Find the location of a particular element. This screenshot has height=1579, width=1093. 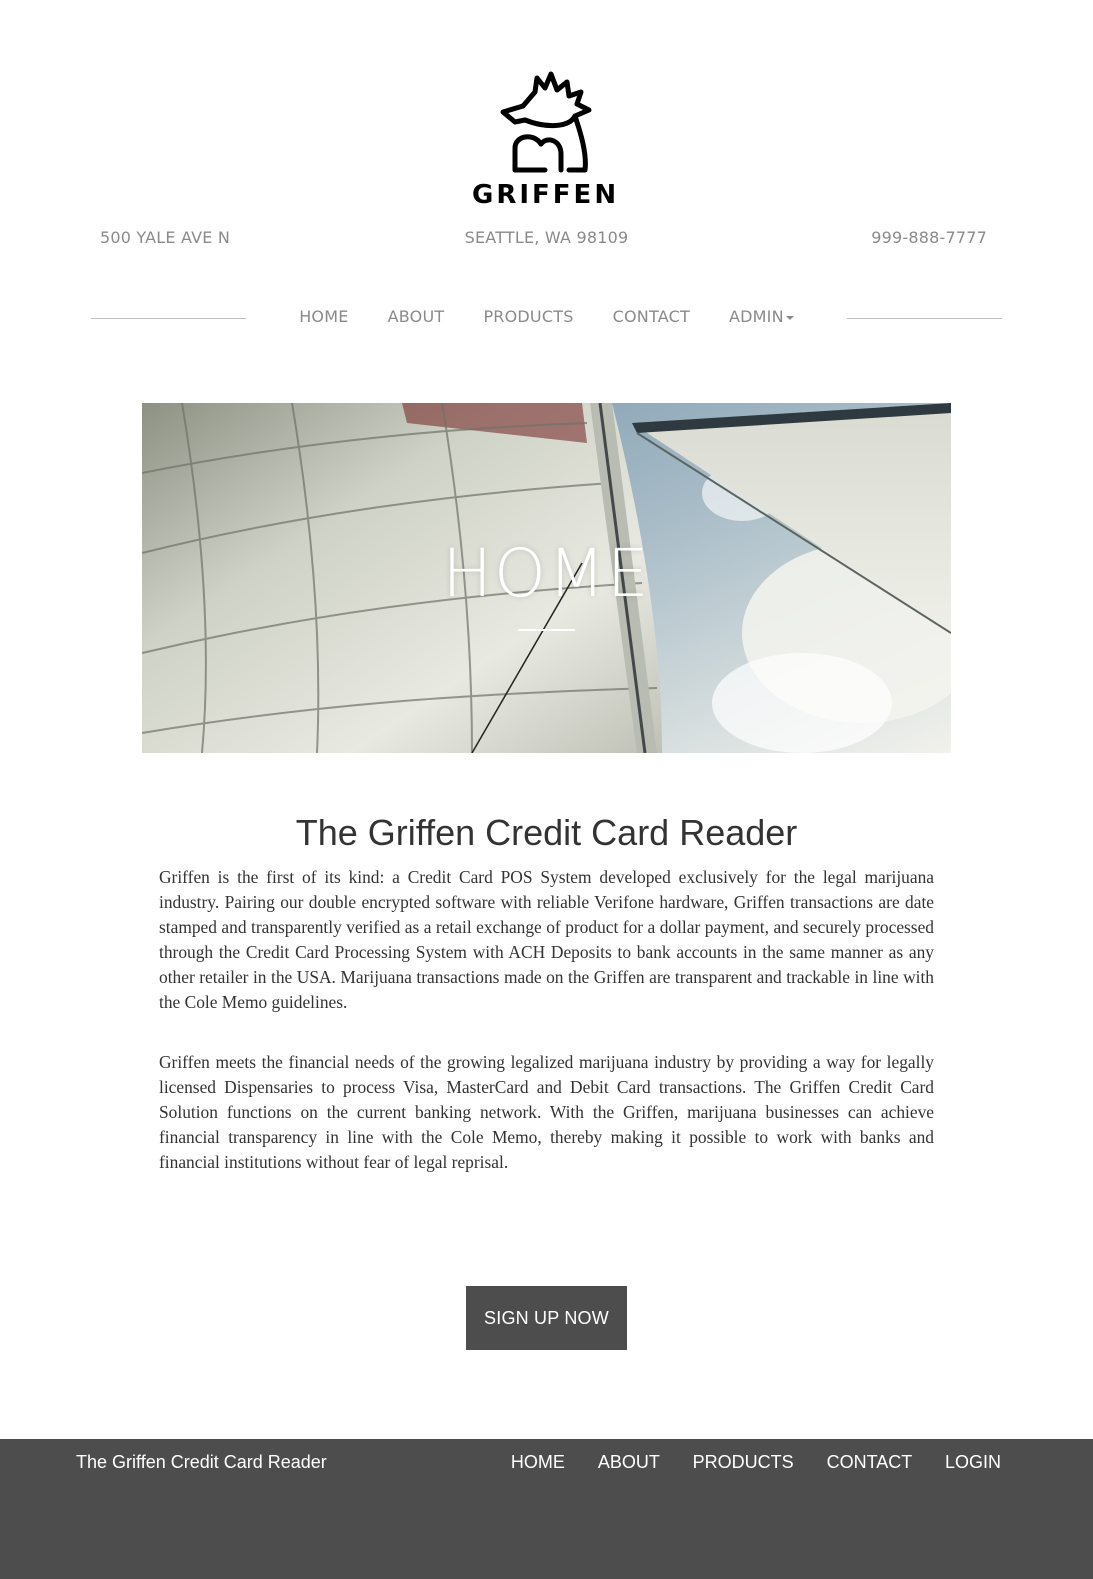

caret-down-icon is located at coordinates (789, 317).